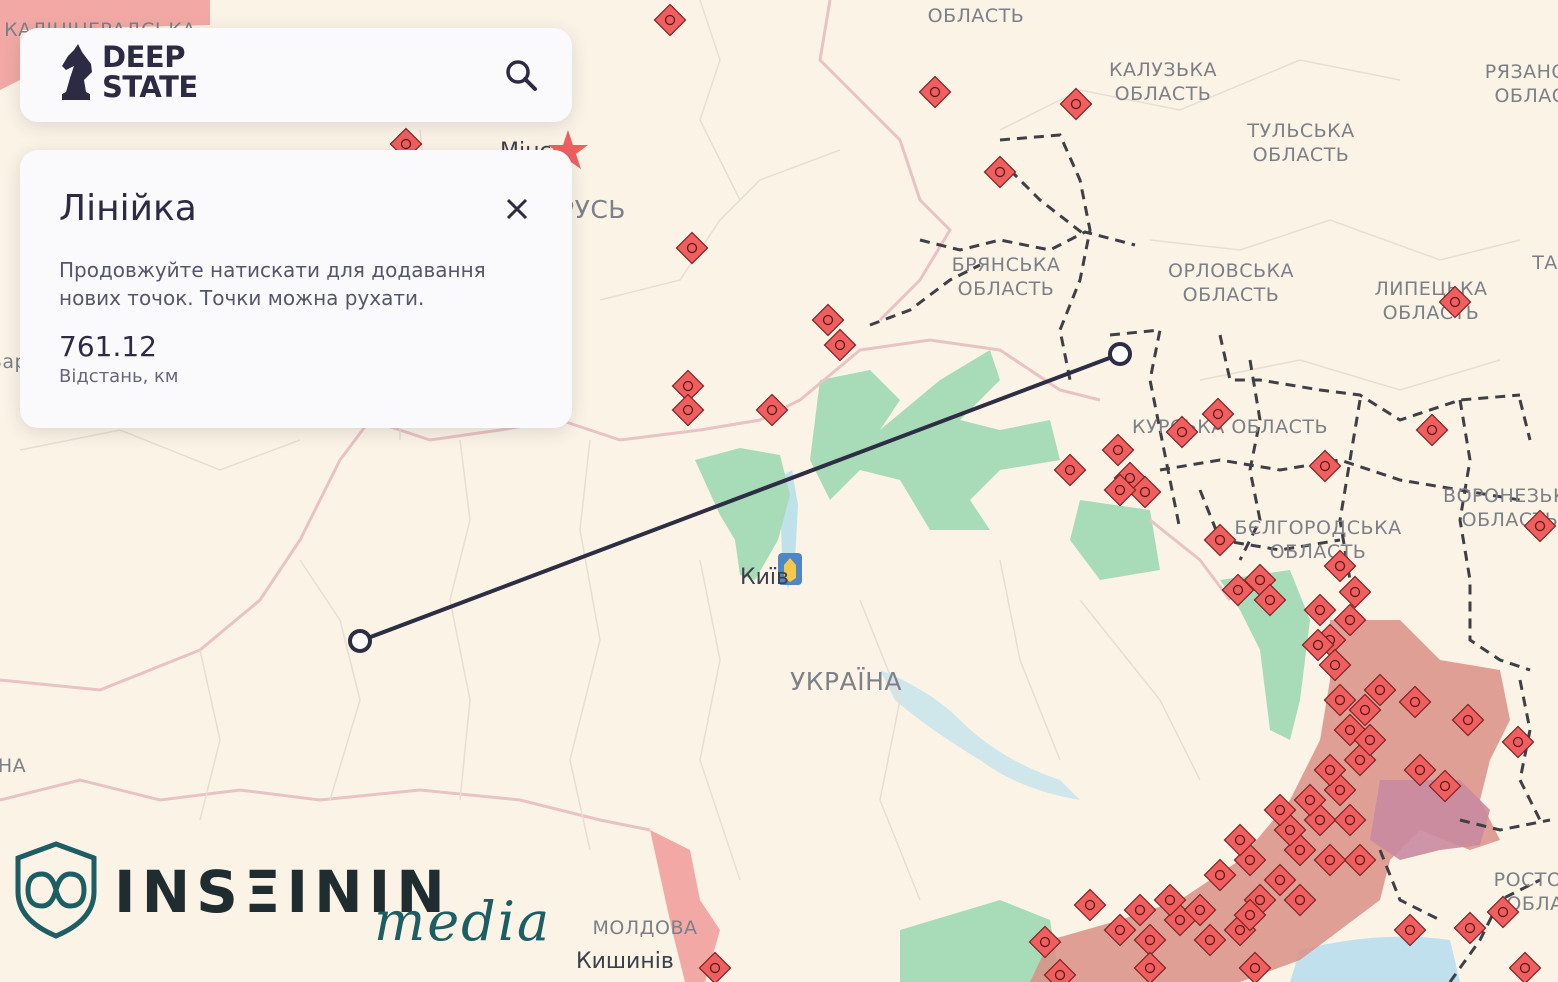 The height and width of the screenshot is (982, 1558). What do you see at coordinates (360, 641) in the screenshot?
I see `ruler-start-point` at bounding box center [360, 641].